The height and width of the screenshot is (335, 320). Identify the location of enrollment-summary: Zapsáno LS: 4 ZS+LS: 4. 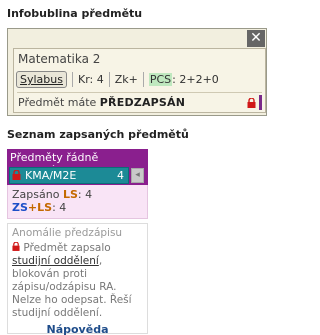
(77, 202).